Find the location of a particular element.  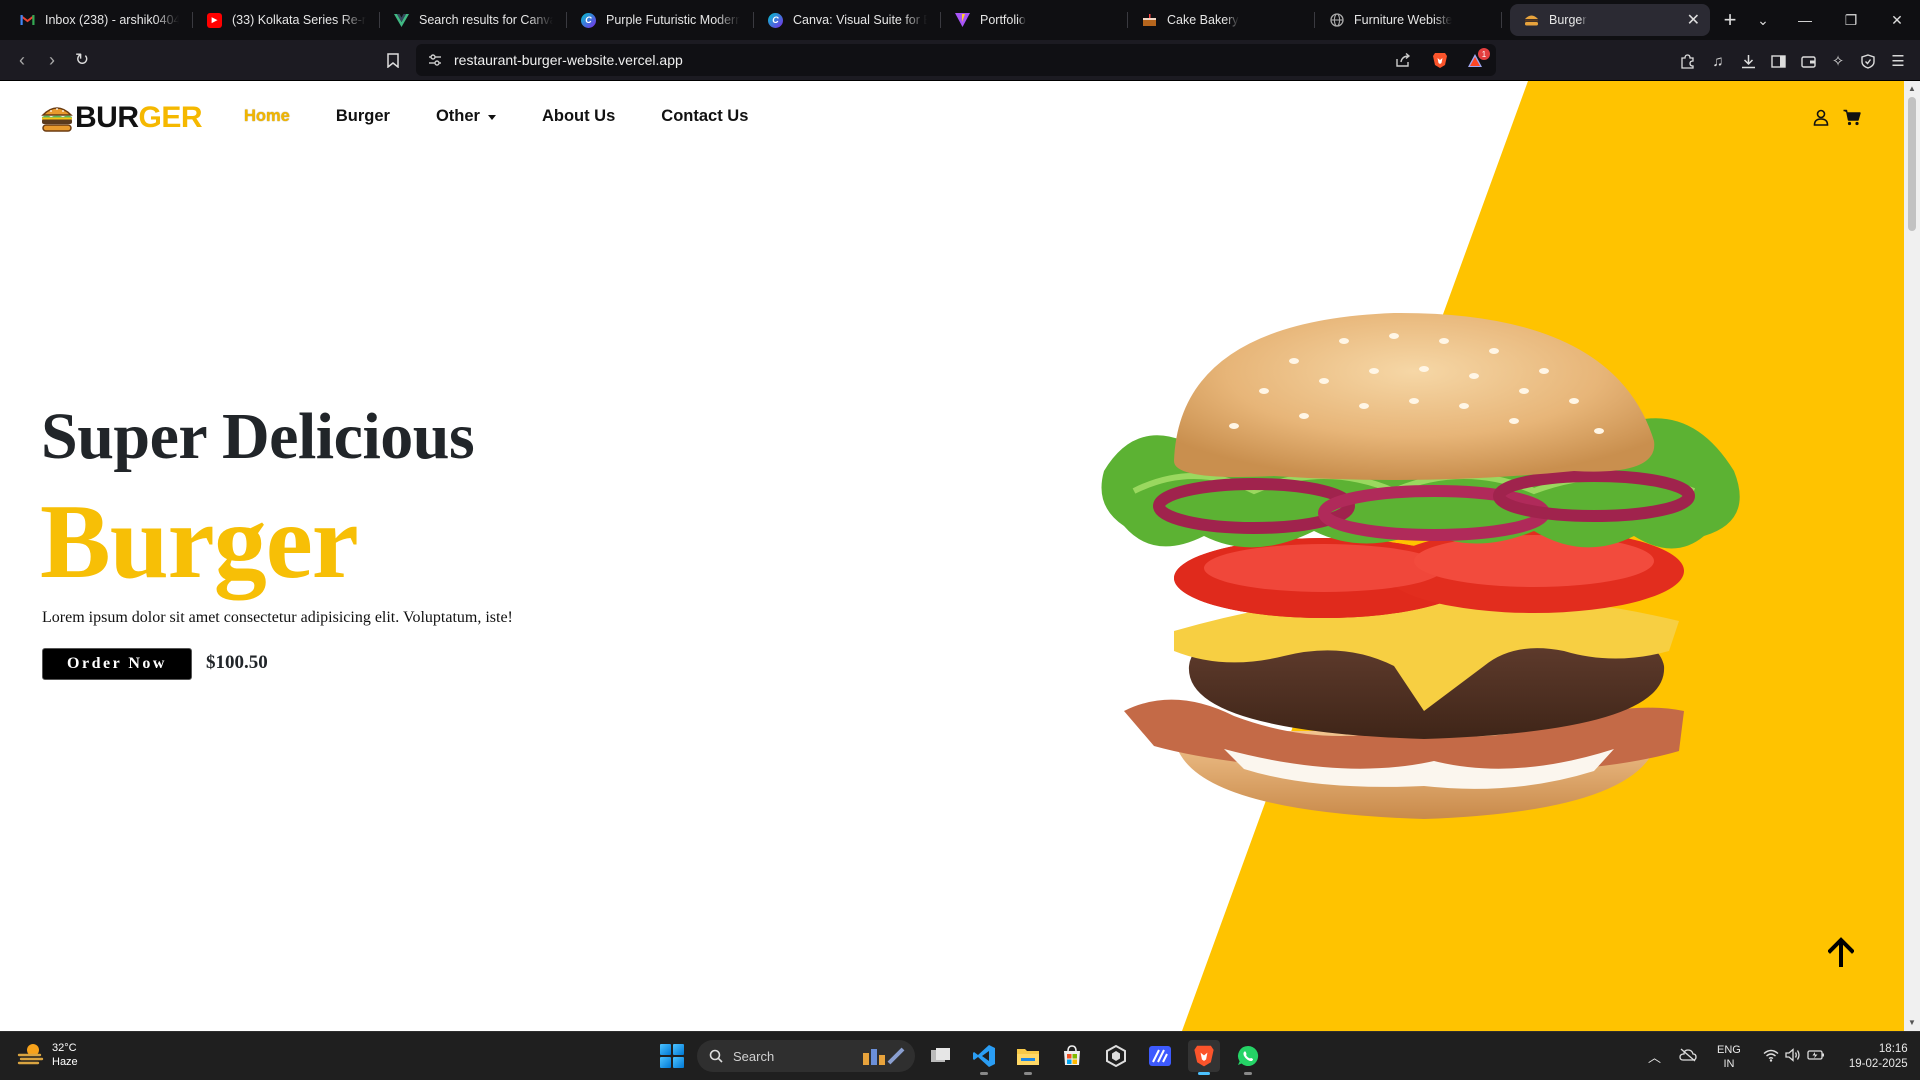

tab-youtube: ▶ (33) Kolkata Series Re-rele is located at coordinates (286, 20).